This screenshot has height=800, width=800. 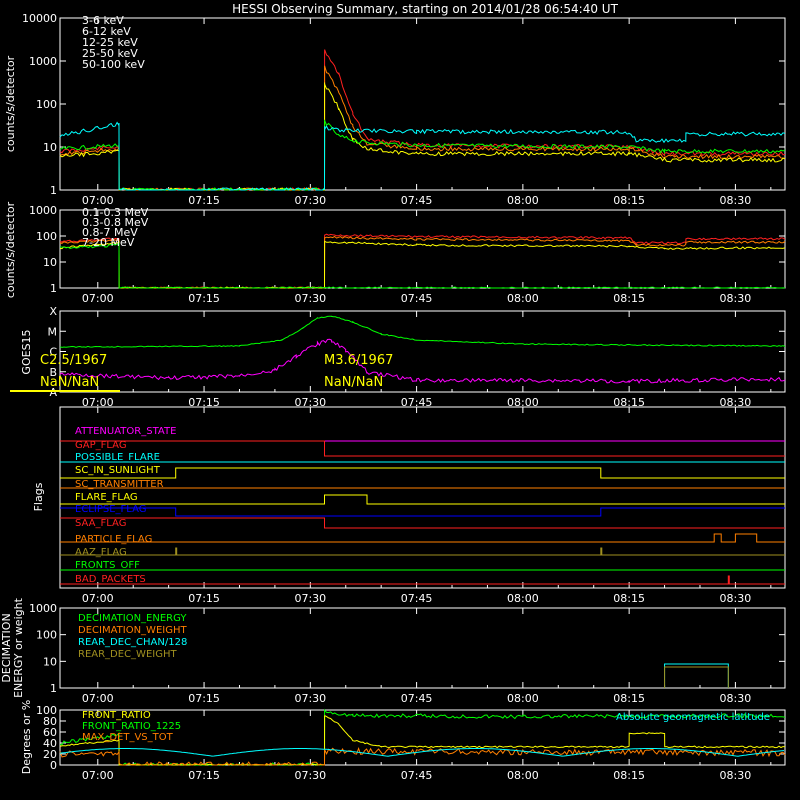 What do you see at coordinates (53, 190) in the screenshot?
I see `panel1-ytick-label: 1` at bounding box center [53, 190].